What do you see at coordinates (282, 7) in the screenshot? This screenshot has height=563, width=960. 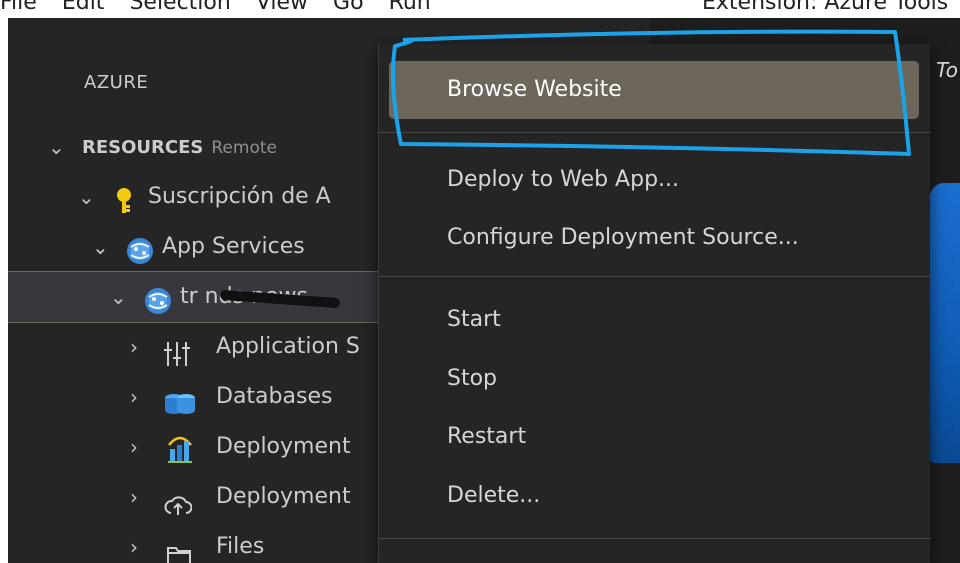 I see `menu-view: View` at bounding box center [282, 7].